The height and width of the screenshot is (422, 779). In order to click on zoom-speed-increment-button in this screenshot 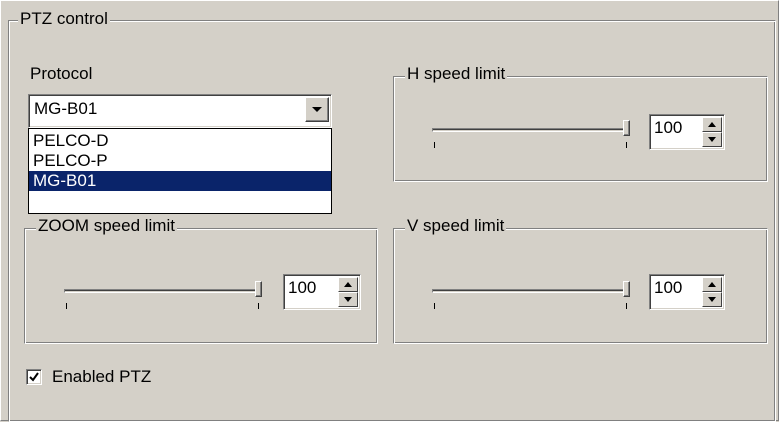, I will do `click(348, 284)`.